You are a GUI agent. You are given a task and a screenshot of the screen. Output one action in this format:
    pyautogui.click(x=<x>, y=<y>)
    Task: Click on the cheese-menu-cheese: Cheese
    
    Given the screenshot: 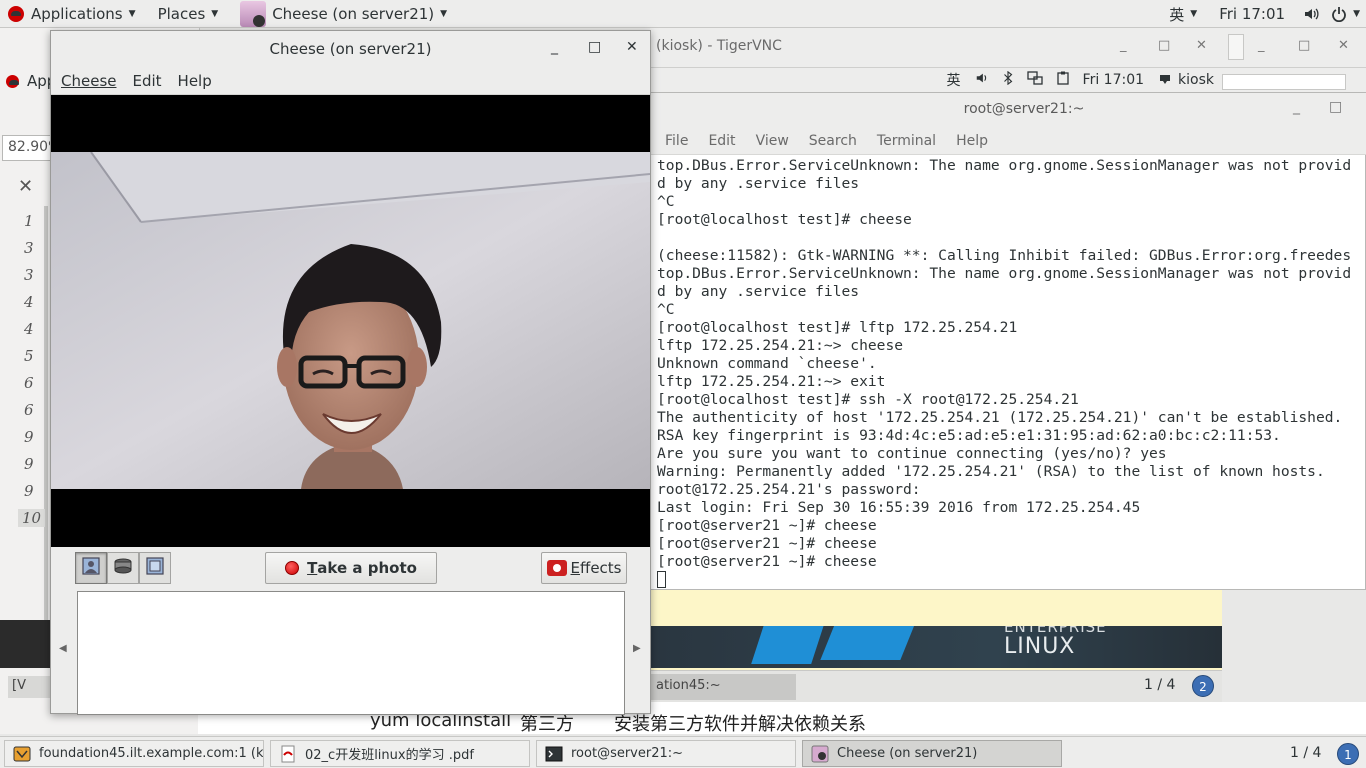 What is the action you would take?
    pyautogui.click(x=88, y=81)
    